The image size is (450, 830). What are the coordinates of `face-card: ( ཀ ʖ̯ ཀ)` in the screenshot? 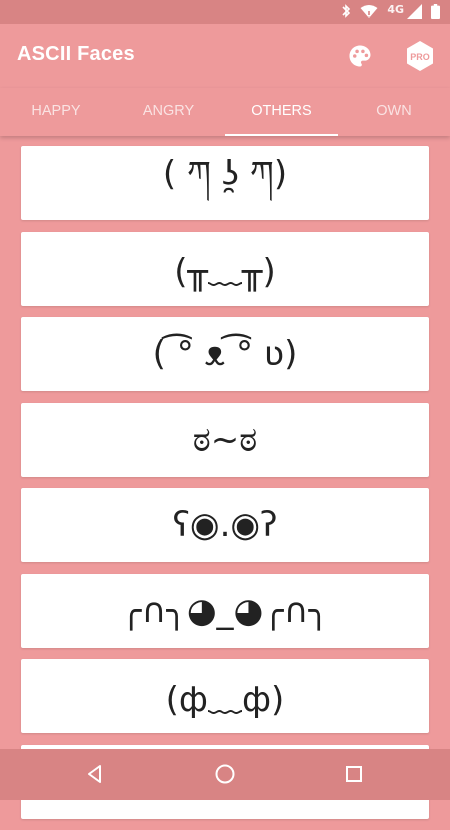 It's located at (225, 183).